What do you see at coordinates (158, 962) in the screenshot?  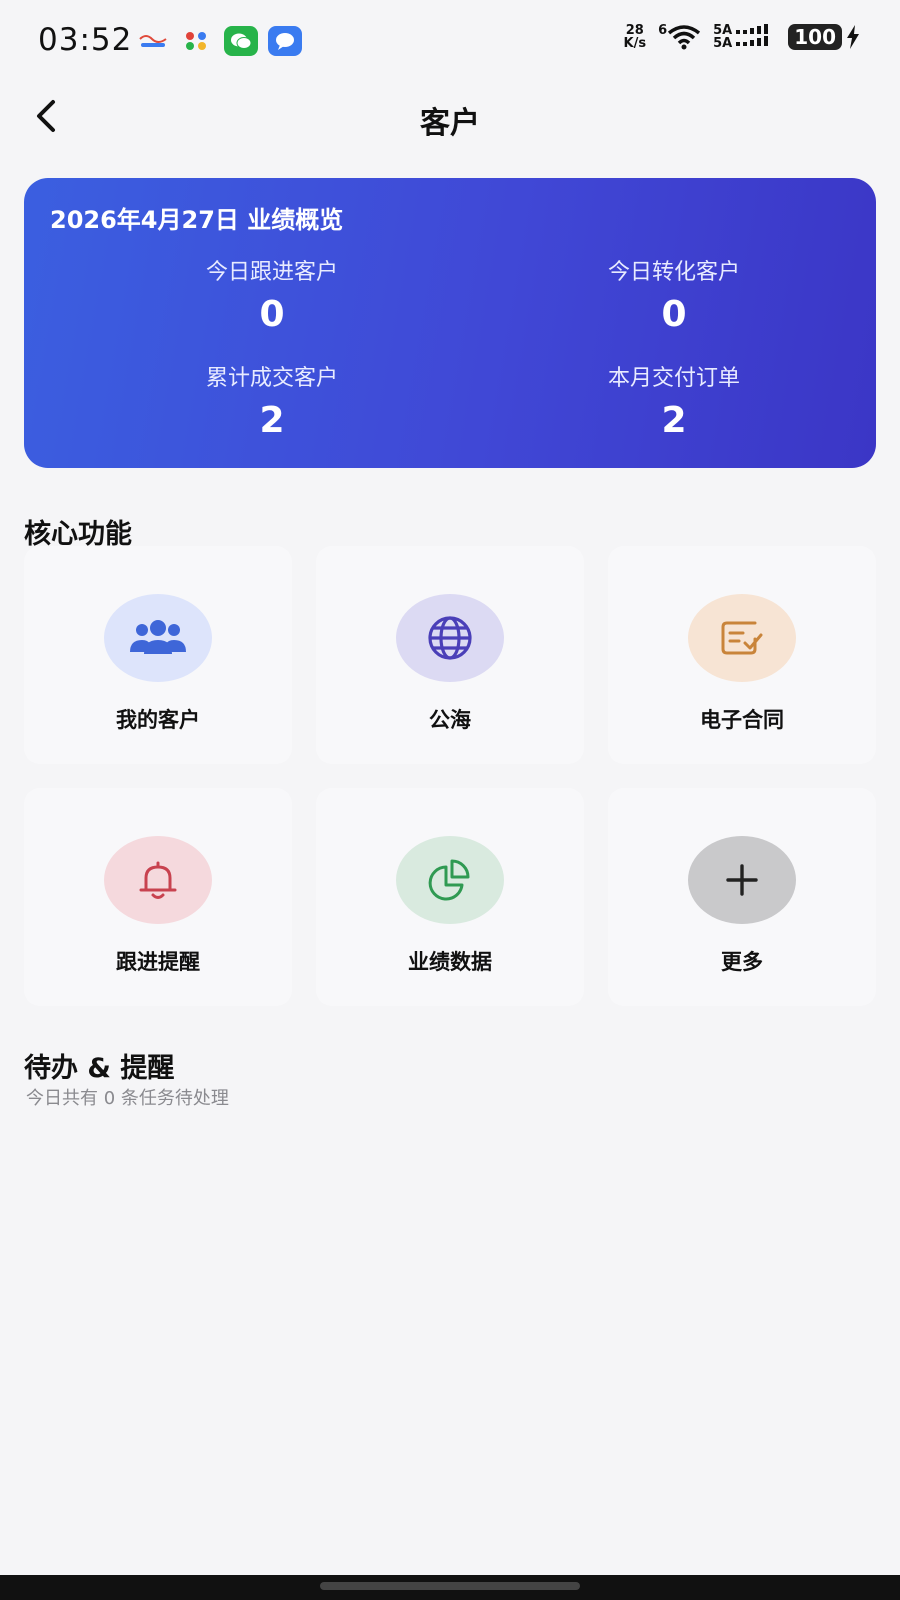 I see `tile-label: 跟进提醒` at bounding box center [158, 962].